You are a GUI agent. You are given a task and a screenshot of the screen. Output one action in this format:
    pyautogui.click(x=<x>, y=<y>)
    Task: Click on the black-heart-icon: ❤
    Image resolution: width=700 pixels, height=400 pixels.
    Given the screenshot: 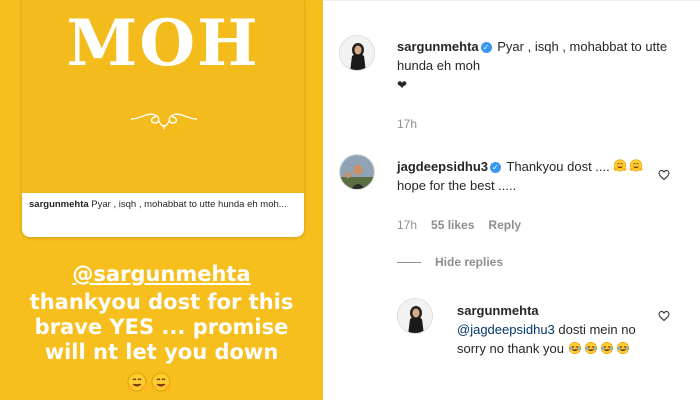 What is the action you would take?
    pyautogui.click(x=402, y=85)
    